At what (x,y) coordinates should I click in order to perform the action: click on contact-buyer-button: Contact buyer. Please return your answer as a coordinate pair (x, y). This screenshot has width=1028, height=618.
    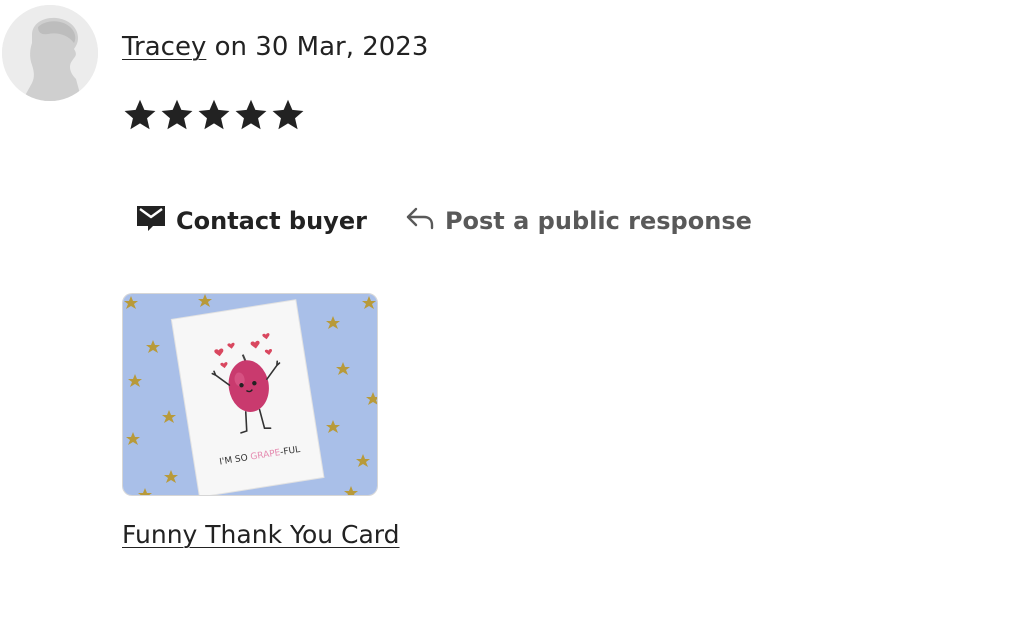
    Looking at the image, I should click on (251, 221).